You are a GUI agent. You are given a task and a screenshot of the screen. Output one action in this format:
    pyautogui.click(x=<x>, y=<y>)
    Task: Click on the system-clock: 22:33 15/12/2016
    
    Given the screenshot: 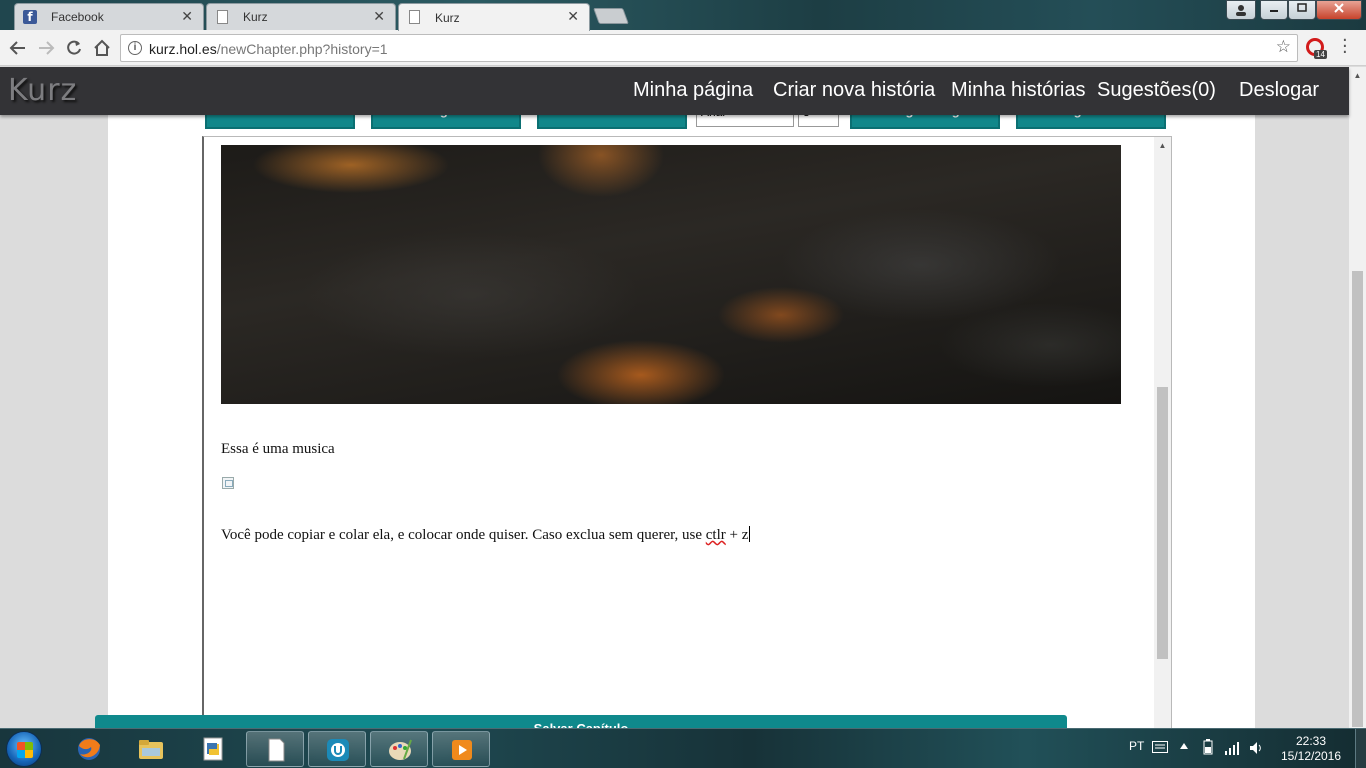 What is the action you would take?
    pyautogui.click(x=1311, y=749)
    